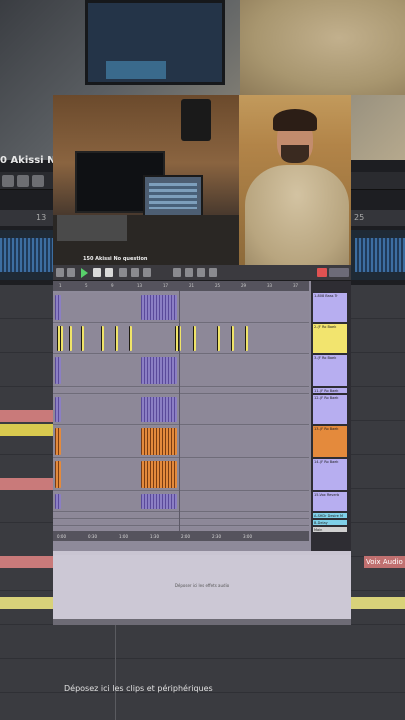  Describe the element at coordinates (330, 515) in the screenshot. I see `track-header: A-SHDr Desire M` at that location.